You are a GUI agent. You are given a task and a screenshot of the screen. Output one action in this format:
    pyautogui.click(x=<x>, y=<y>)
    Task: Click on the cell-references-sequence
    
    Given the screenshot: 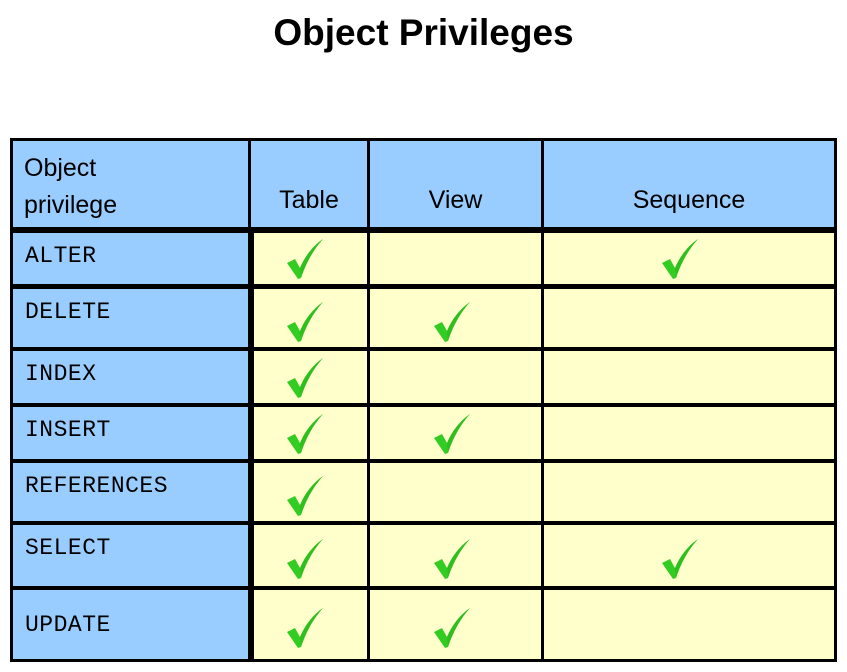 What is the action you would take?
    pyautogui.click(x=689, y=492)
    